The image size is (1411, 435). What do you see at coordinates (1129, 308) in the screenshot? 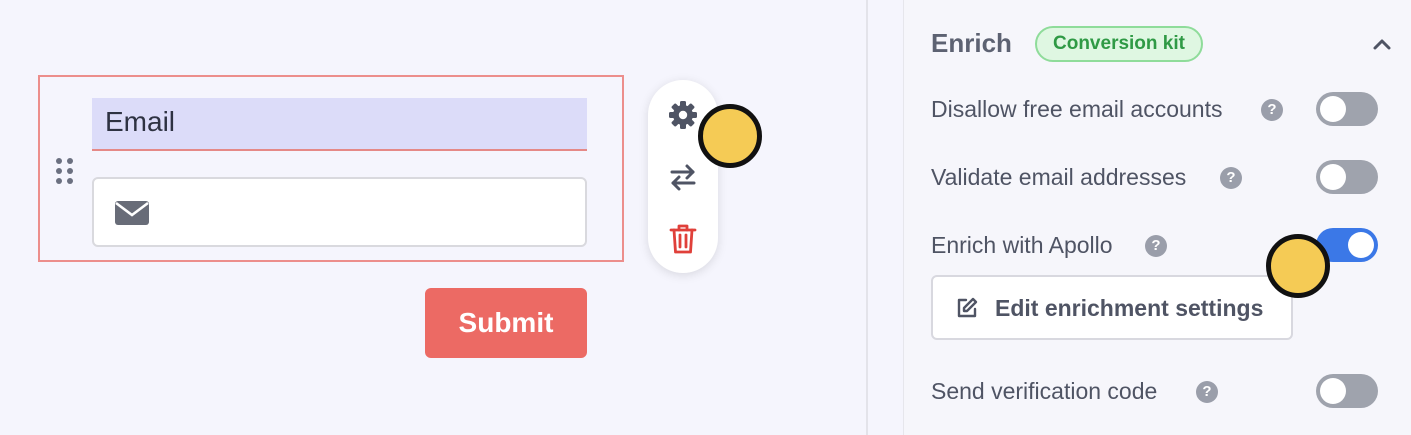
I see `edit-button-label: Edit enrichment settings` at bounding box center [1129, 308].